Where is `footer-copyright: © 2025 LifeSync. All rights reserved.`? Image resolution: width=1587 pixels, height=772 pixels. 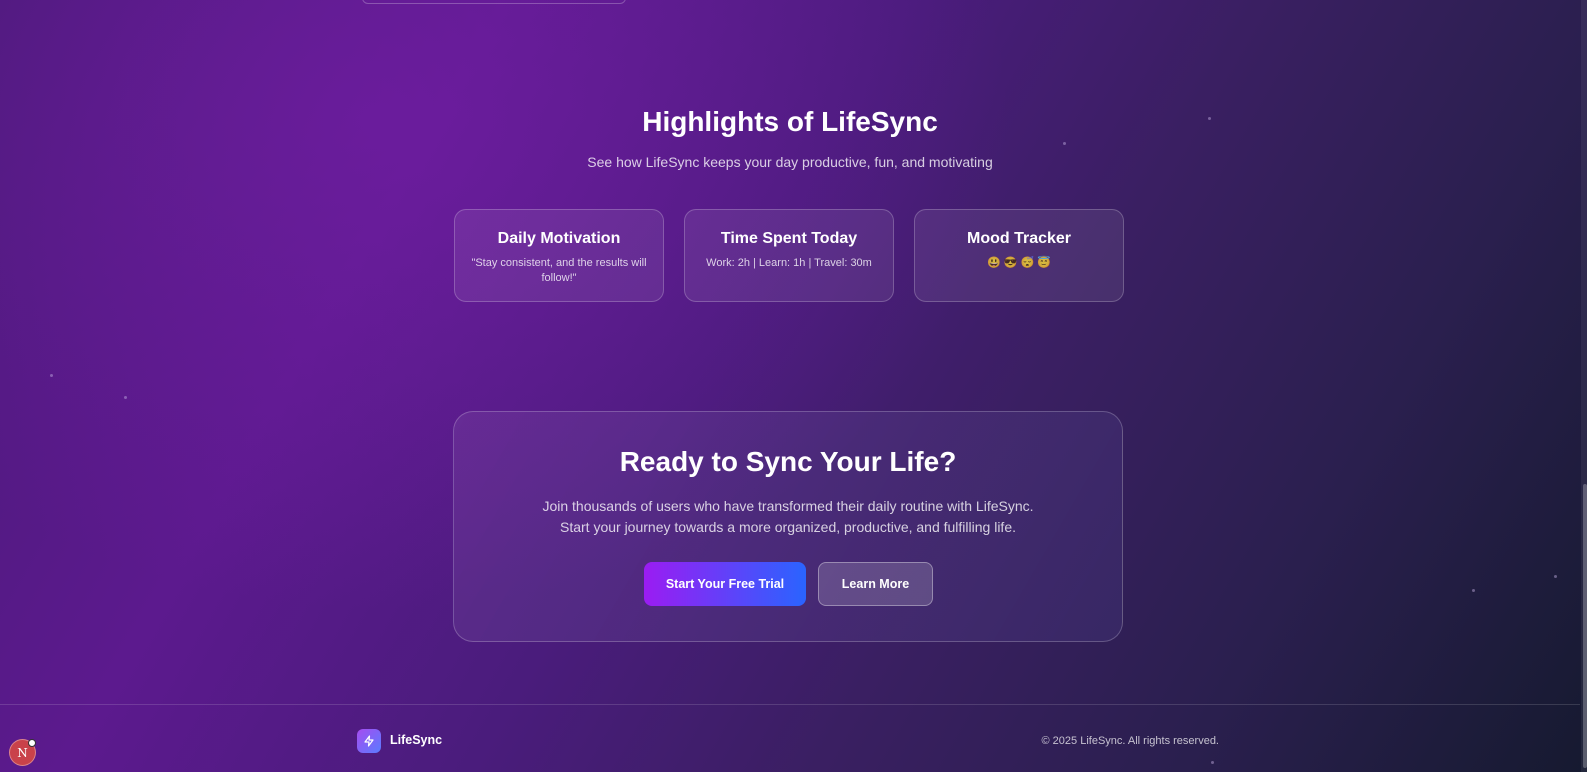
footer-copyright: © 2025 LifeSync. All rights reserved. is located at coordinates (1130, 741).